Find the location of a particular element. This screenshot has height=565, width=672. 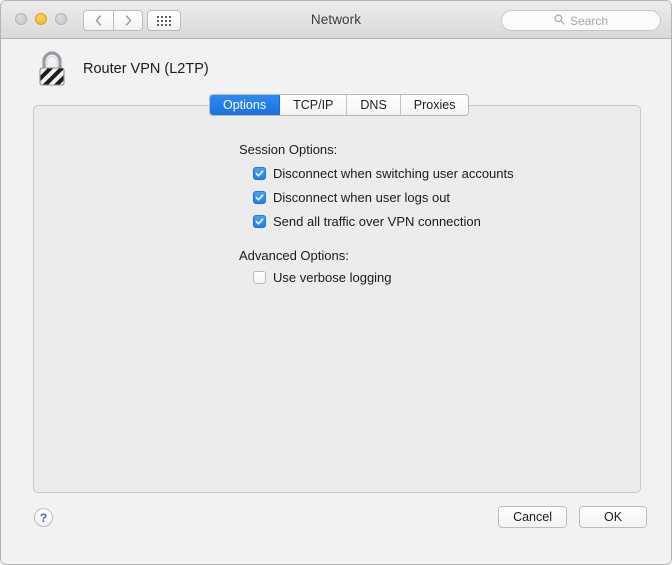

checkbox-row-verbose-logging: Use verbose logging is located at coordinates (322, 277).